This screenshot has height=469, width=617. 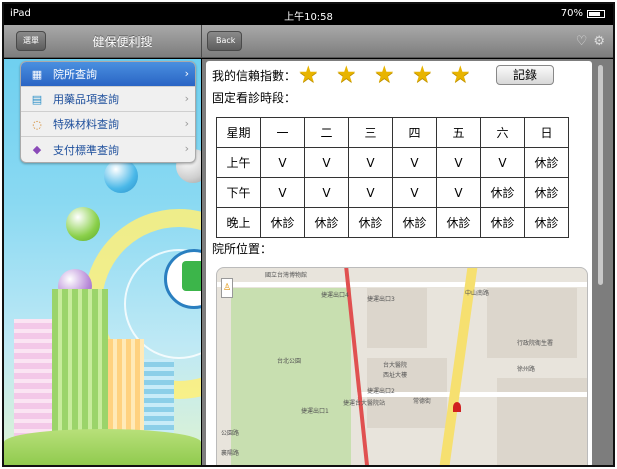 I want to click on schedule-header-cell: 三, so click(x=370, y=132).